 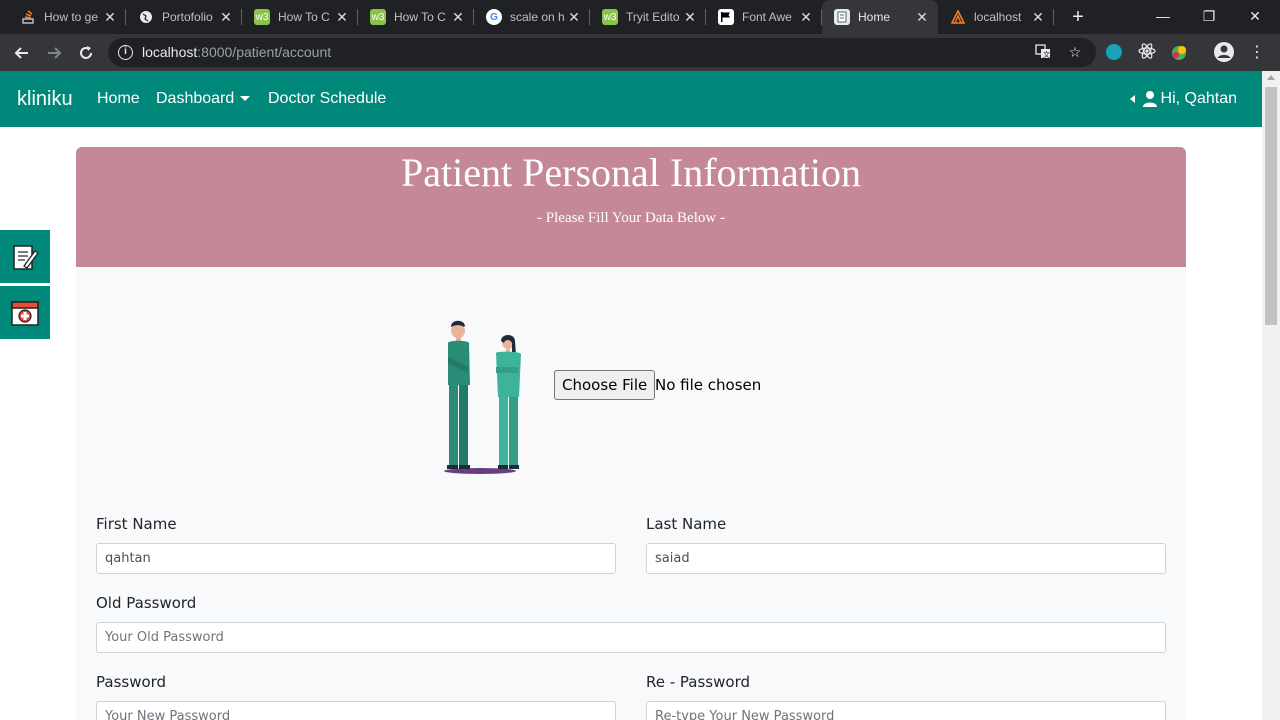 What do you see at coordinates (356, 710) in the screenshot?
I see `new-password-input: Your New Password` at bounding box center [356, 710].